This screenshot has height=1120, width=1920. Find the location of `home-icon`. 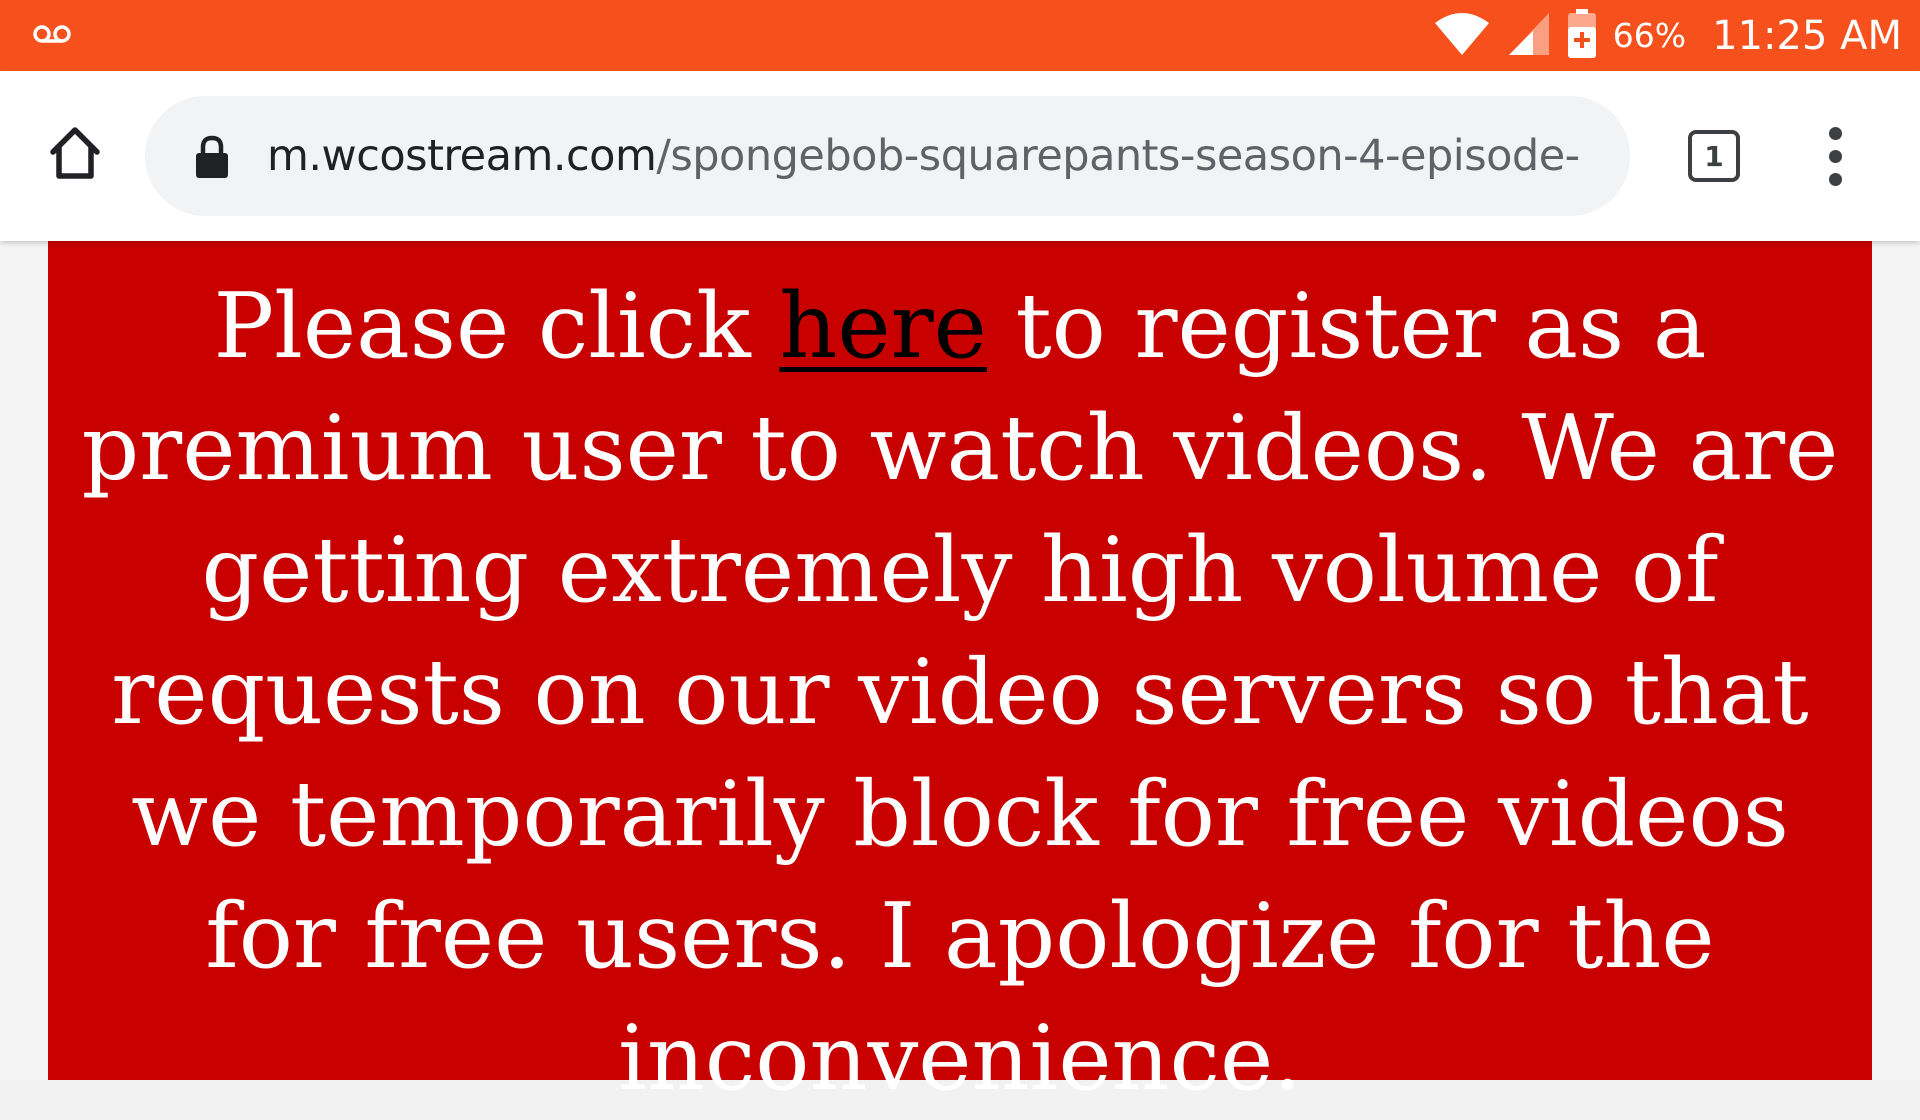

home-icon is located at coordinates (75, 156).